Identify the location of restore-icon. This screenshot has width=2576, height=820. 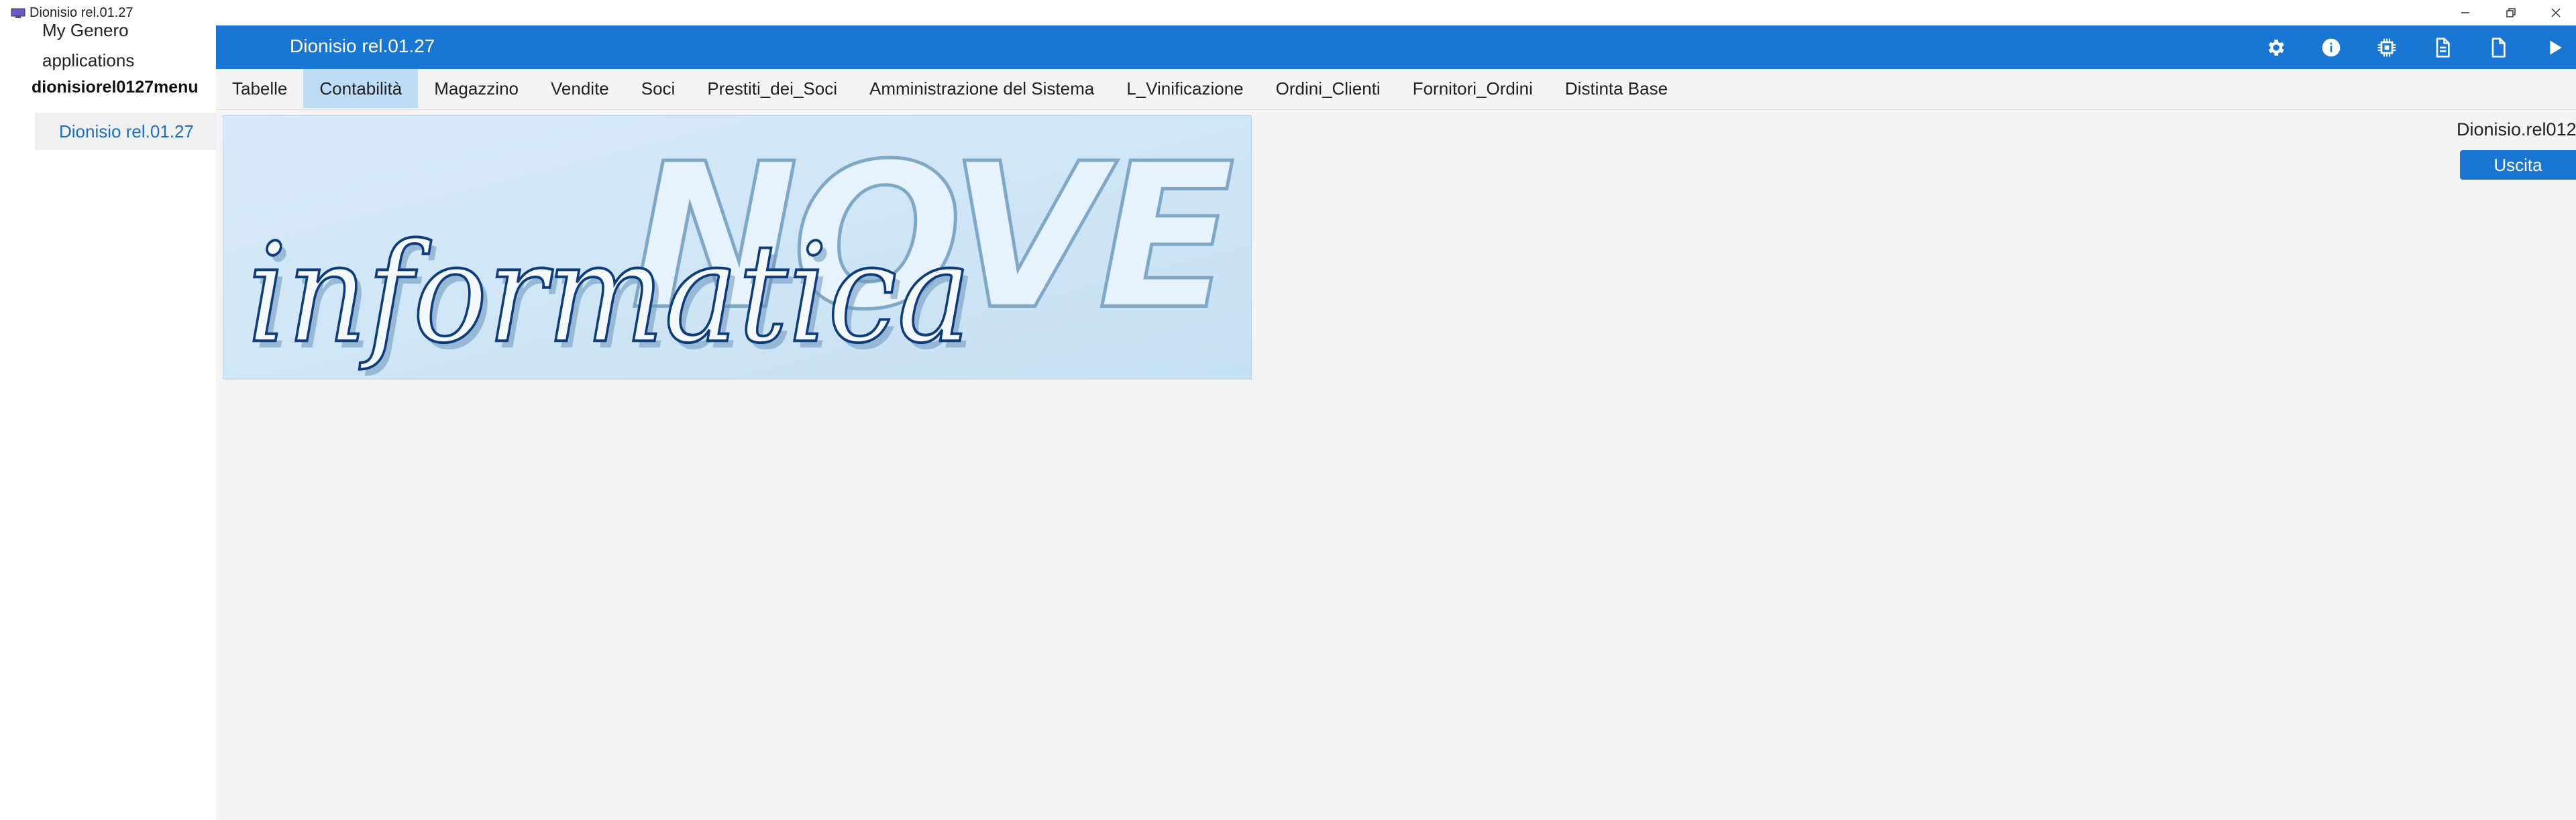
(2511, 12).